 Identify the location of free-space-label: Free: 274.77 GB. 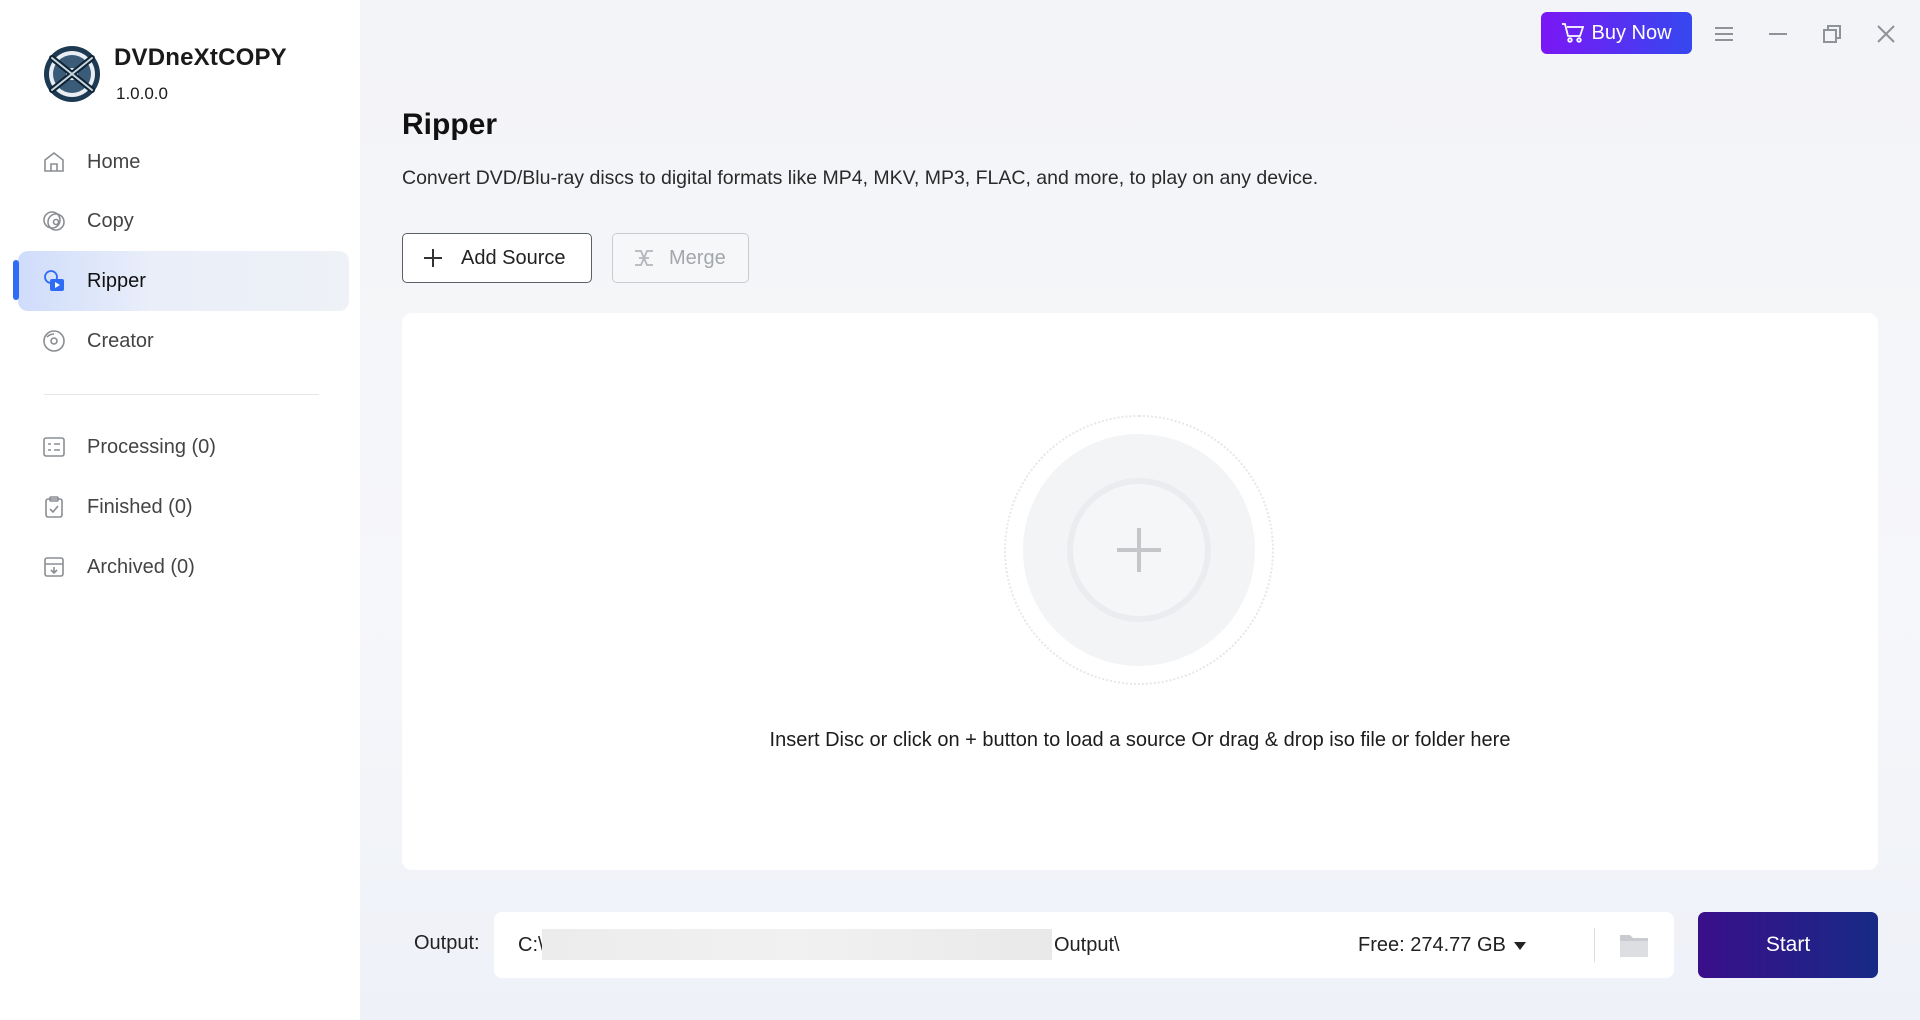
(1432, 945).